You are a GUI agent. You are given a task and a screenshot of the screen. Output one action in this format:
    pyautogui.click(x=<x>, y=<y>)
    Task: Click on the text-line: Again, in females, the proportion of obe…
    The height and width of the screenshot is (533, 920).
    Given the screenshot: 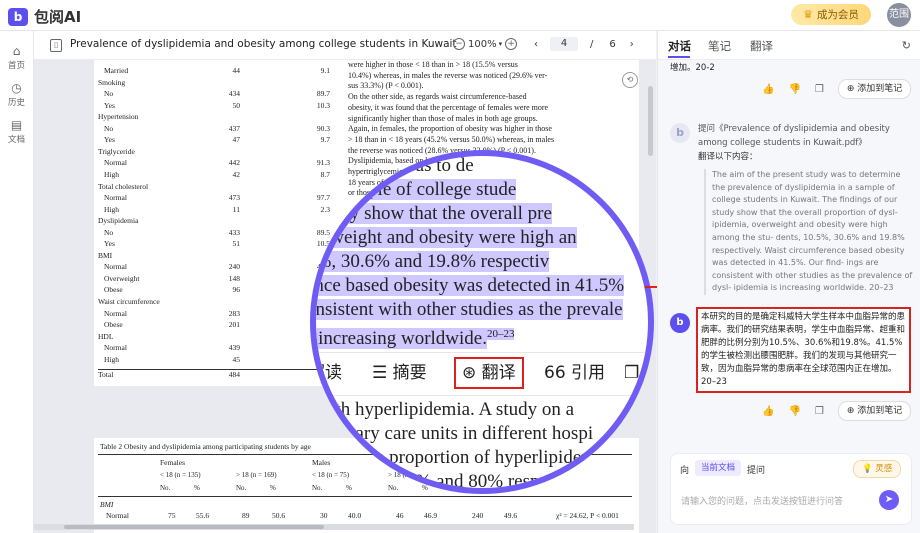 What is the action you would take?
    pyautogui.click(x=450, y=129)
    